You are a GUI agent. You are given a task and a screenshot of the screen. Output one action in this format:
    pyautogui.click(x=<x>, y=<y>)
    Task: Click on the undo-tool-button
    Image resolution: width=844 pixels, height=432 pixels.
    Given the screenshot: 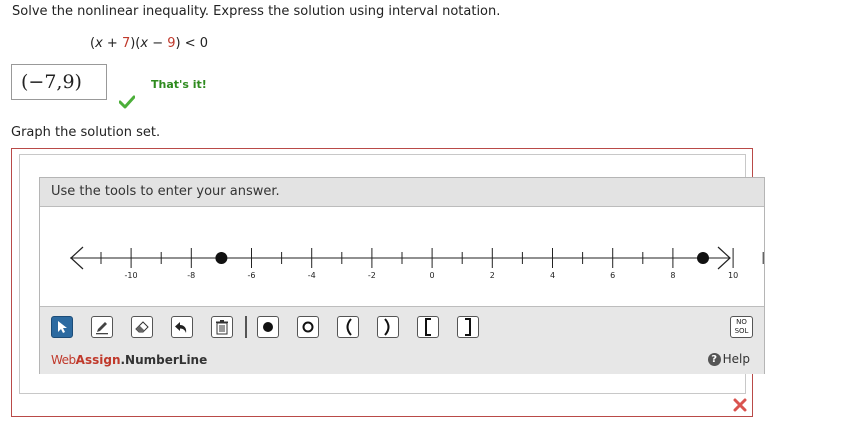 What is the action you would take?
    pyautogui.click(x=182, y=327)
    